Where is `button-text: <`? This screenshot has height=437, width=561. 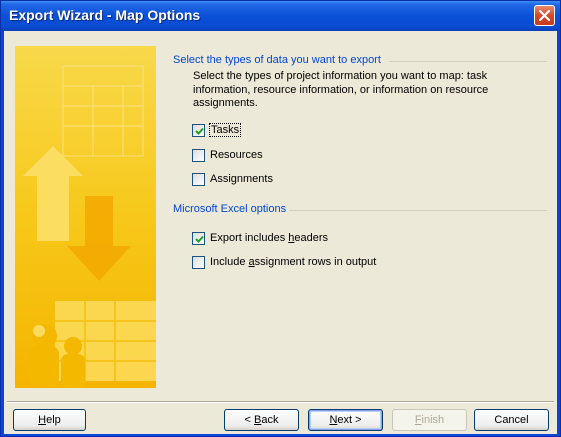 button-text: < is located at coordinates (249, 420).